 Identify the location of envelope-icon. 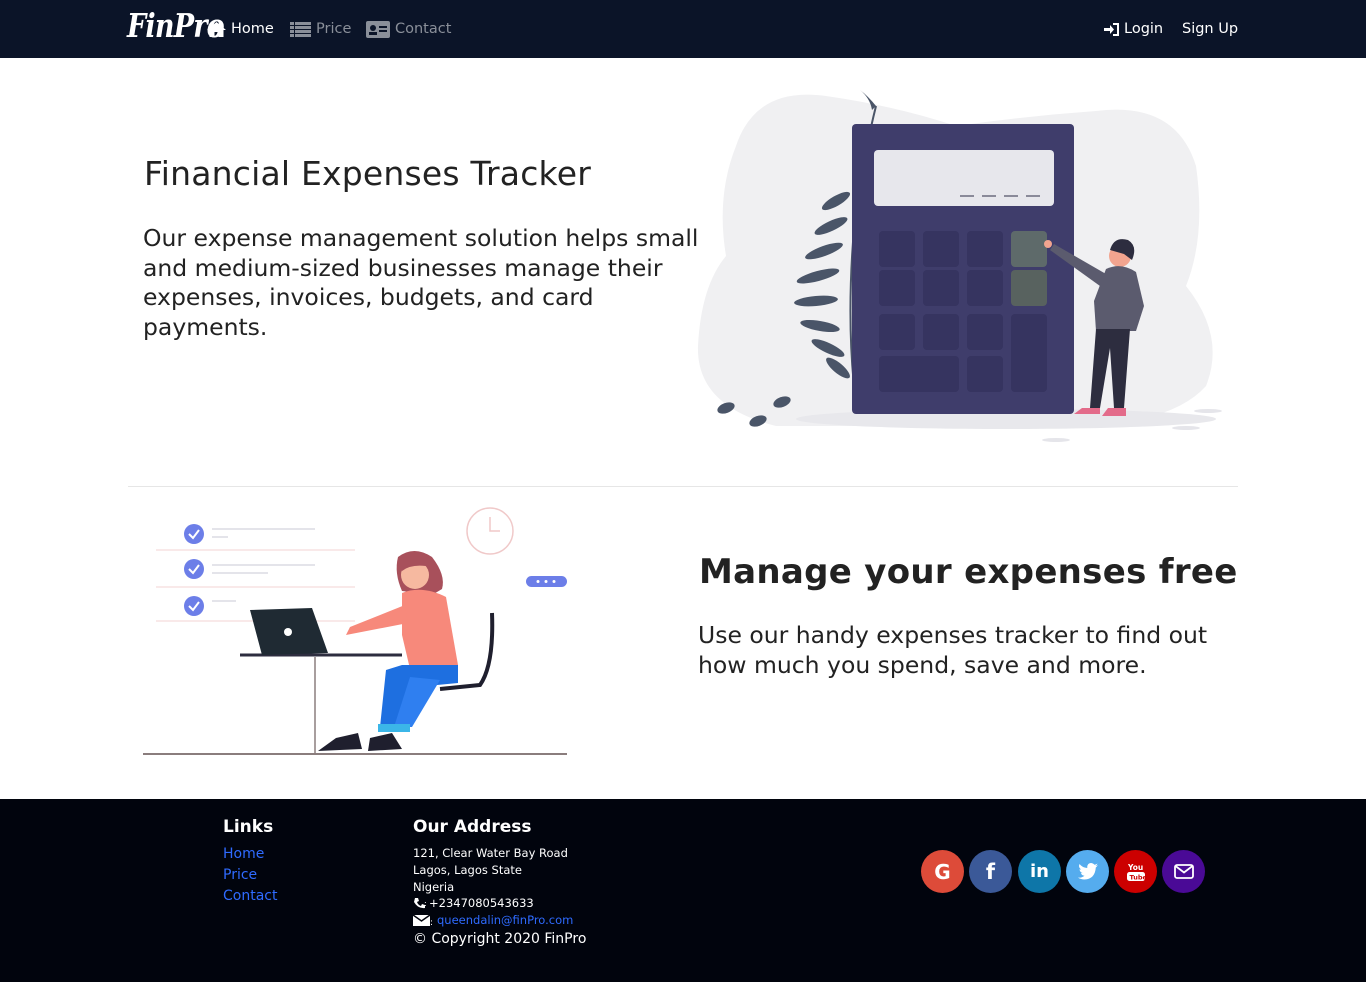
(1183, 871).